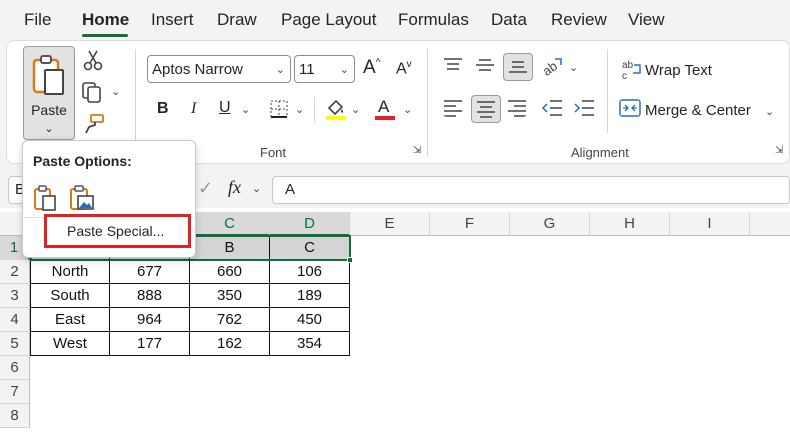 This screenshot has height=432, width=790. Describe the element at coordinates (328, 20) in the screenshot. I see `tab-page-layout: Page Layout` at that location.